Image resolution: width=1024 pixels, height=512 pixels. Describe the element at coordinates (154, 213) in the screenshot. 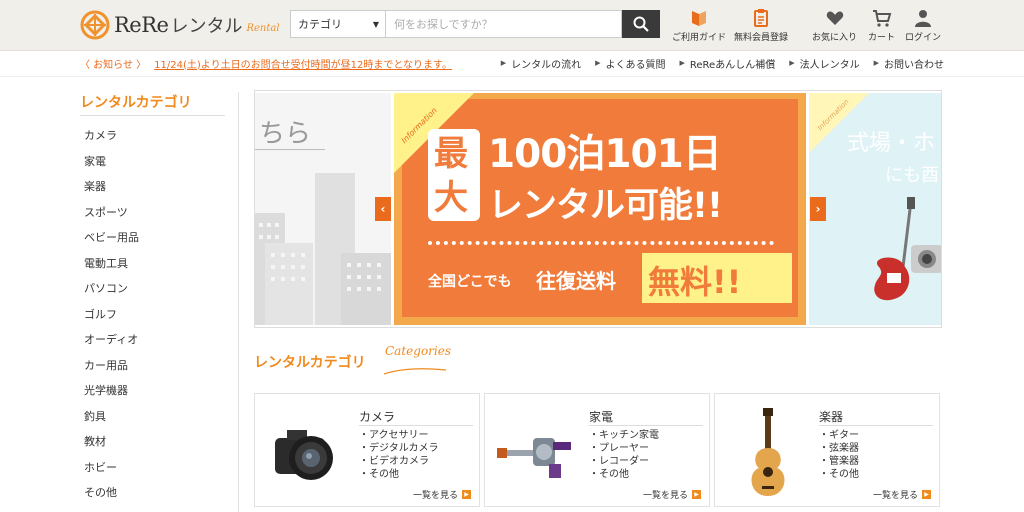

I see `sidebar-item-sports: スポーツ` at that location.